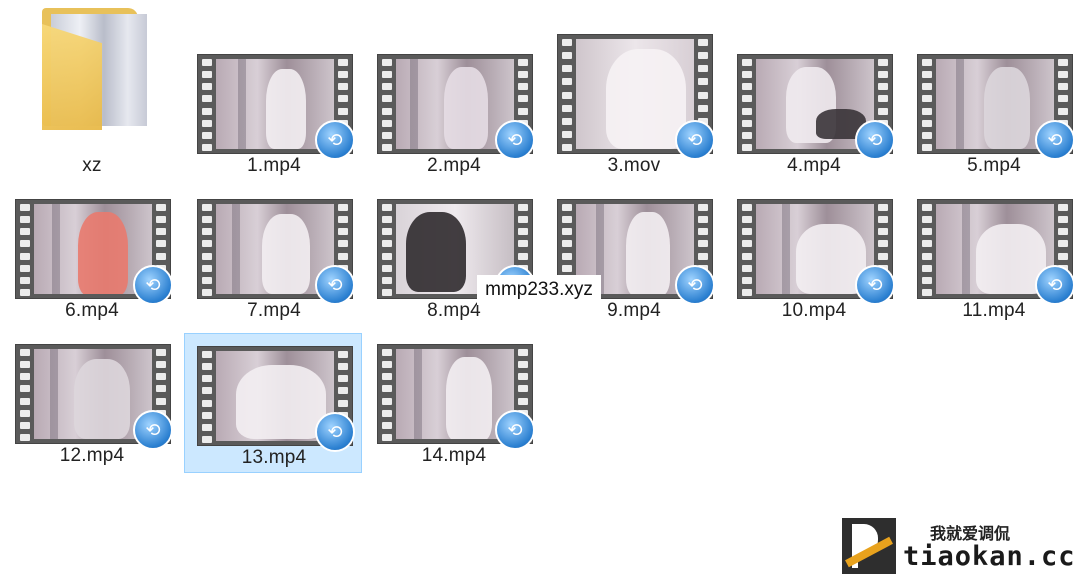 Image resolution: width=1080 pixels, height=581 pixels. I want to click on folder-item: xz, so click(92, 95).